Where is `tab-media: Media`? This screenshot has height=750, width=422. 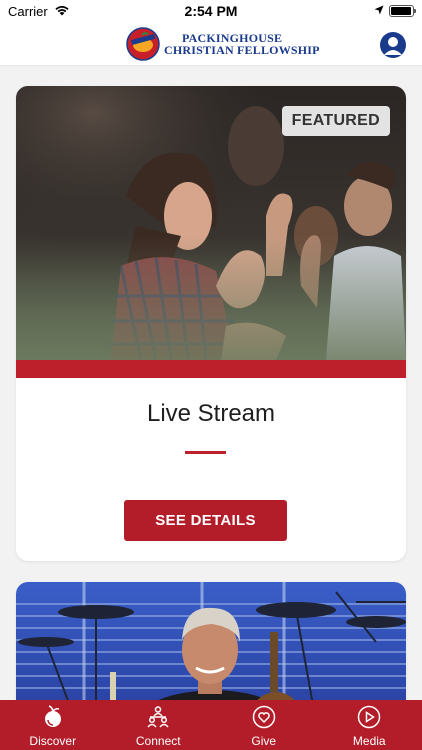 tab-media: Media is located at coordinates (369, 725).